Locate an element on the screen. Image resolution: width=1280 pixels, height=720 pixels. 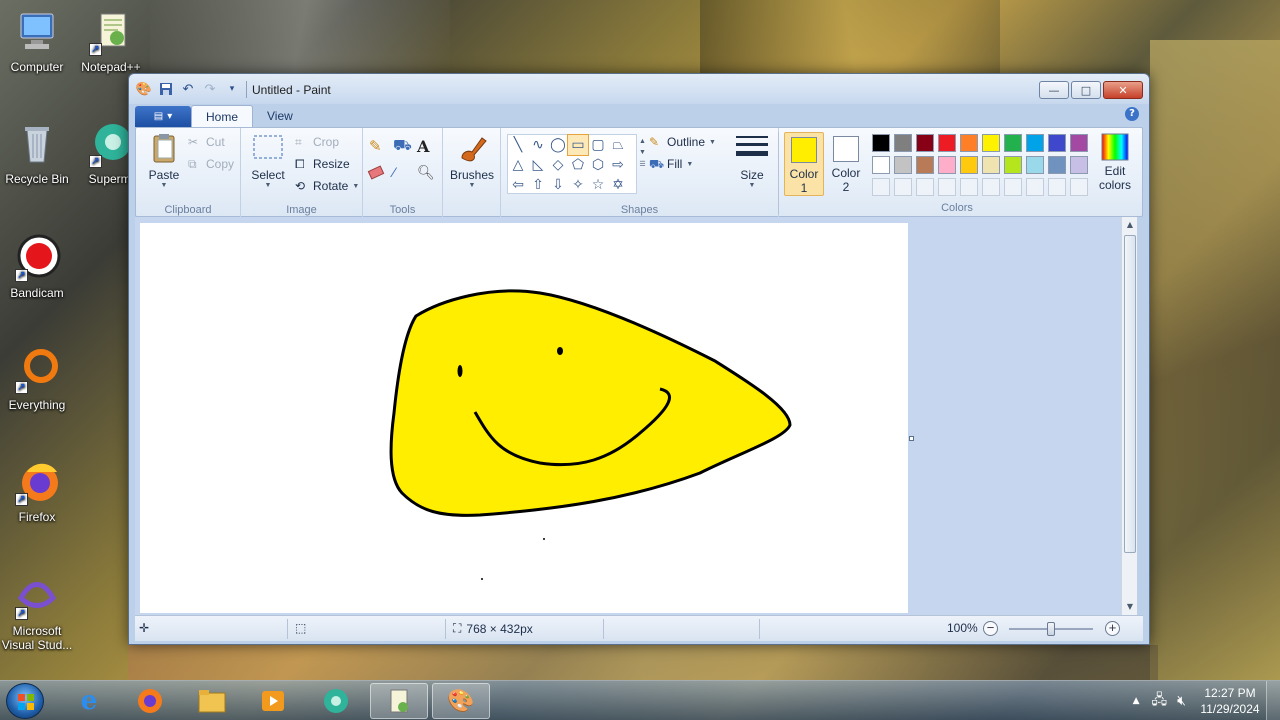
zoom-out-button: − is located at coordinates (990, 628).